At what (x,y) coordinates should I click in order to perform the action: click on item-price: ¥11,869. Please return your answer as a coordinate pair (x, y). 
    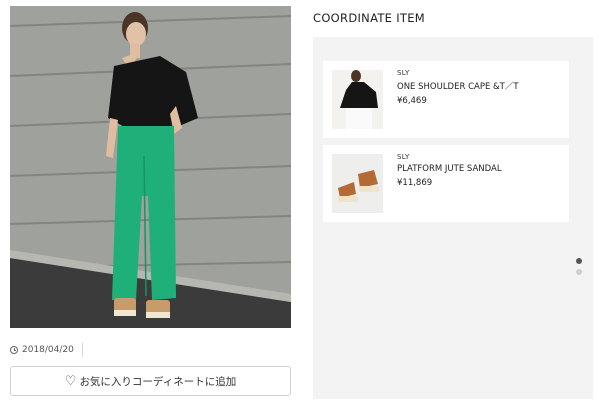
    Looking at the image, I should click on (415, 183).